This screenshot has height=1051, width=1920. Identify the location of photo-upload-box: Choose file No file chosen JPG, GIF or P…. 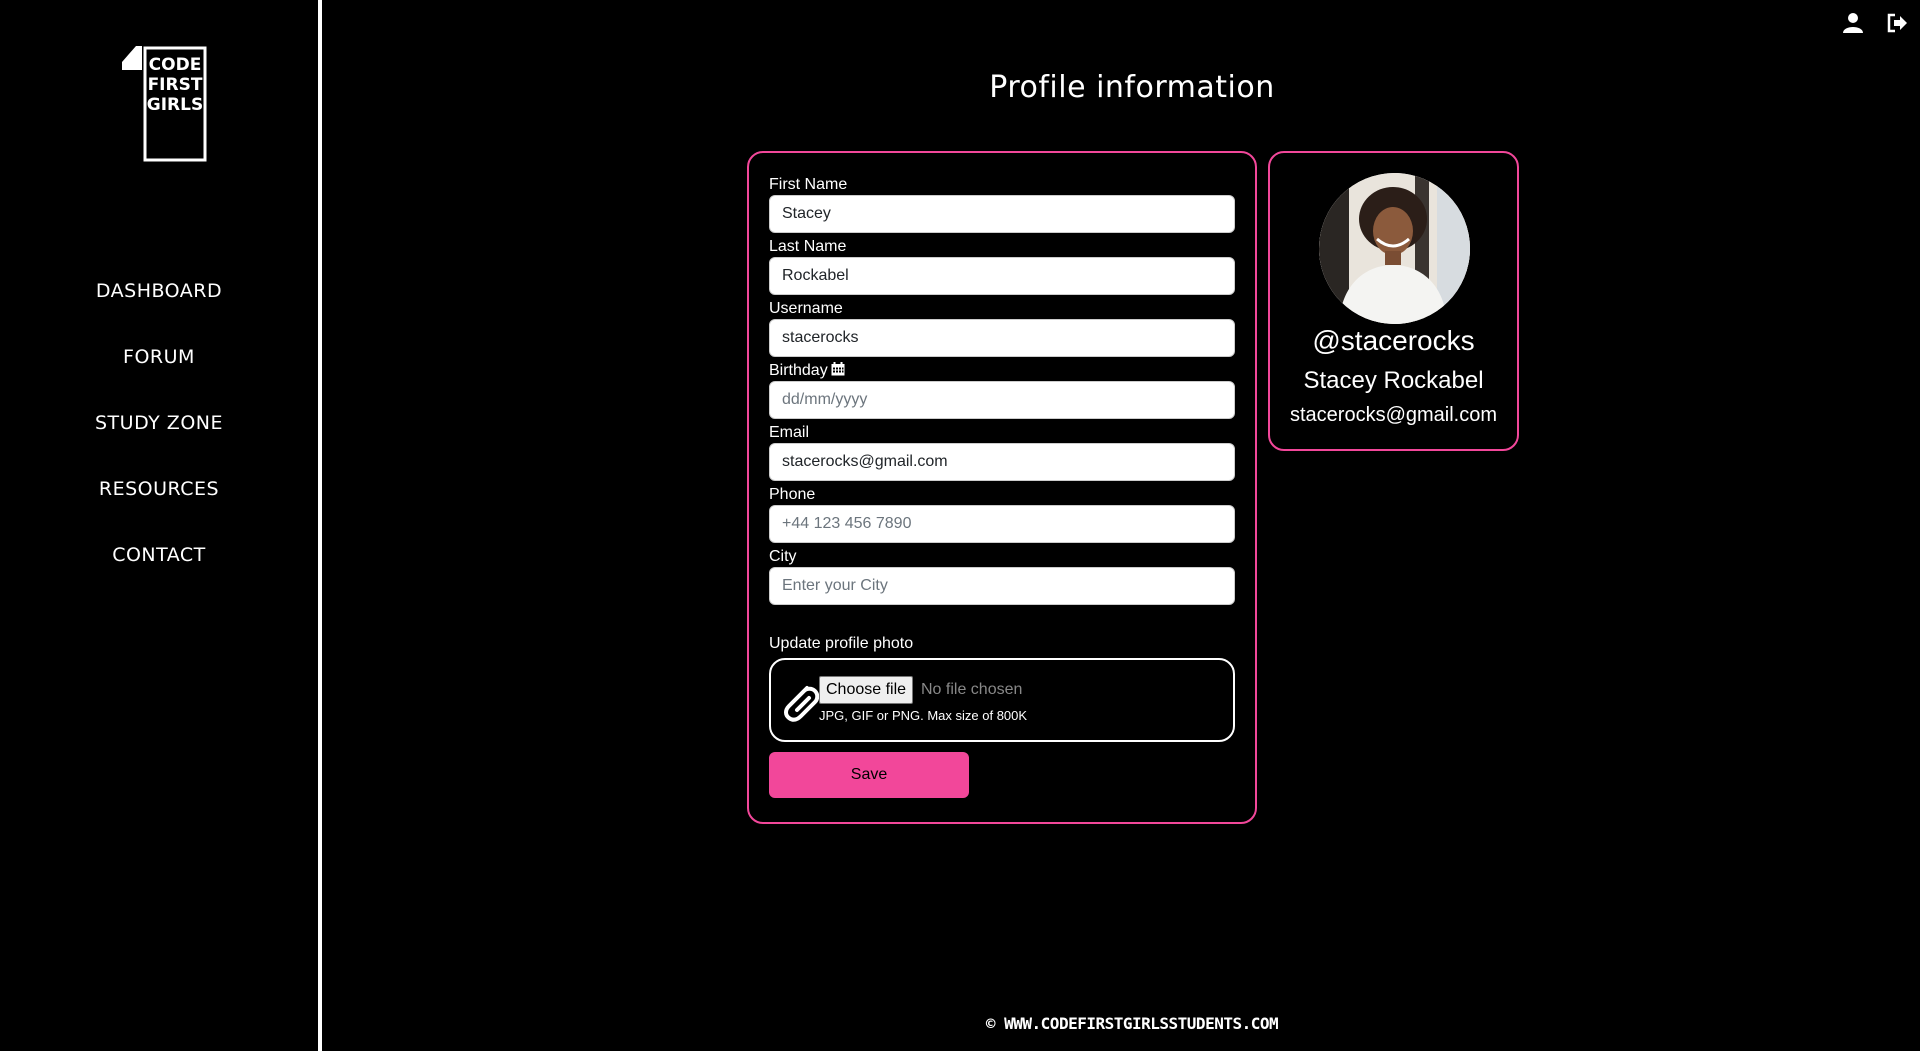
(1002, 700).